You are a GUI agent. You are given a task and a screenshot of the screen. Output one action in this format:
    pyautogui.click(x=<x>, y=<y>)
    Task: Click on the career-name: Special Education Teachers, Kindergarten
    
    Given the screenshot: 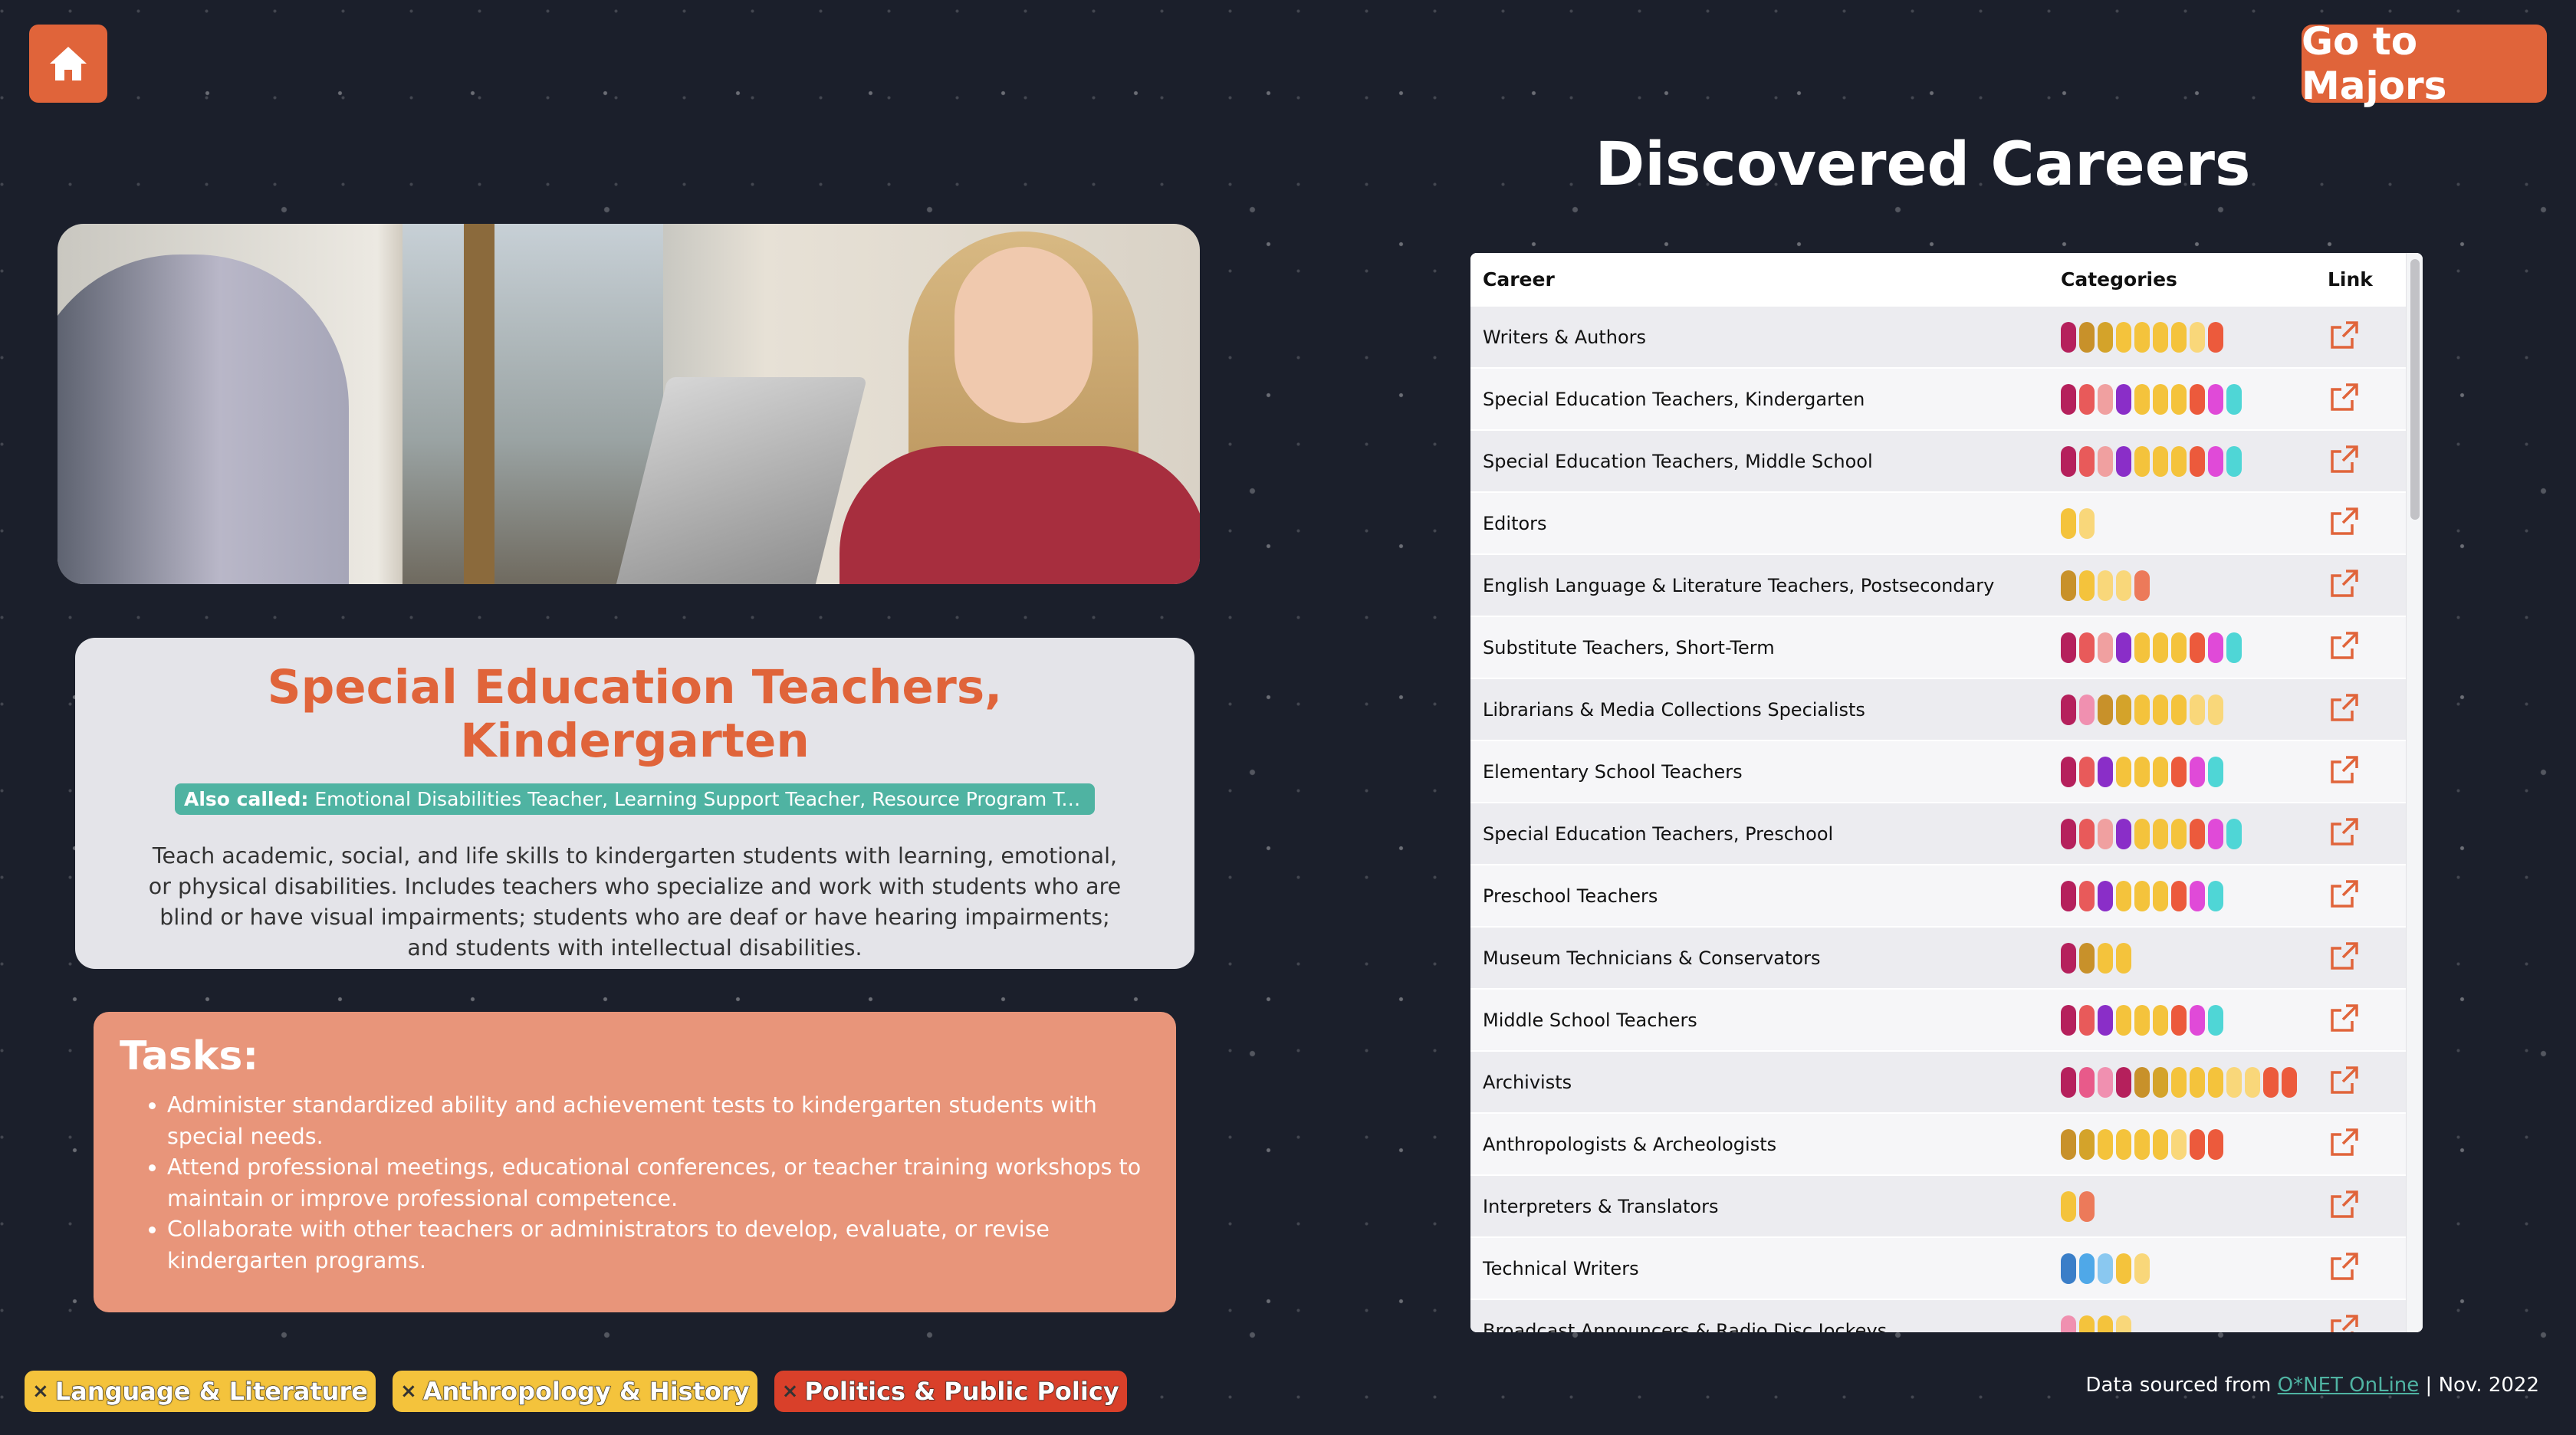 What is the action you would take?
    pyautogui.click(x=1766, y=399)
    